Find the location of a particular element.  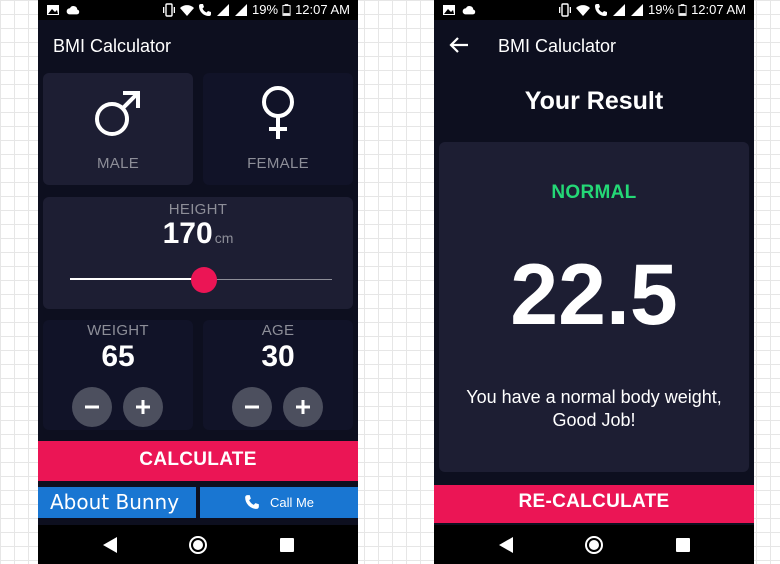

back-arrow-icon is located at coordinates (459, 45).